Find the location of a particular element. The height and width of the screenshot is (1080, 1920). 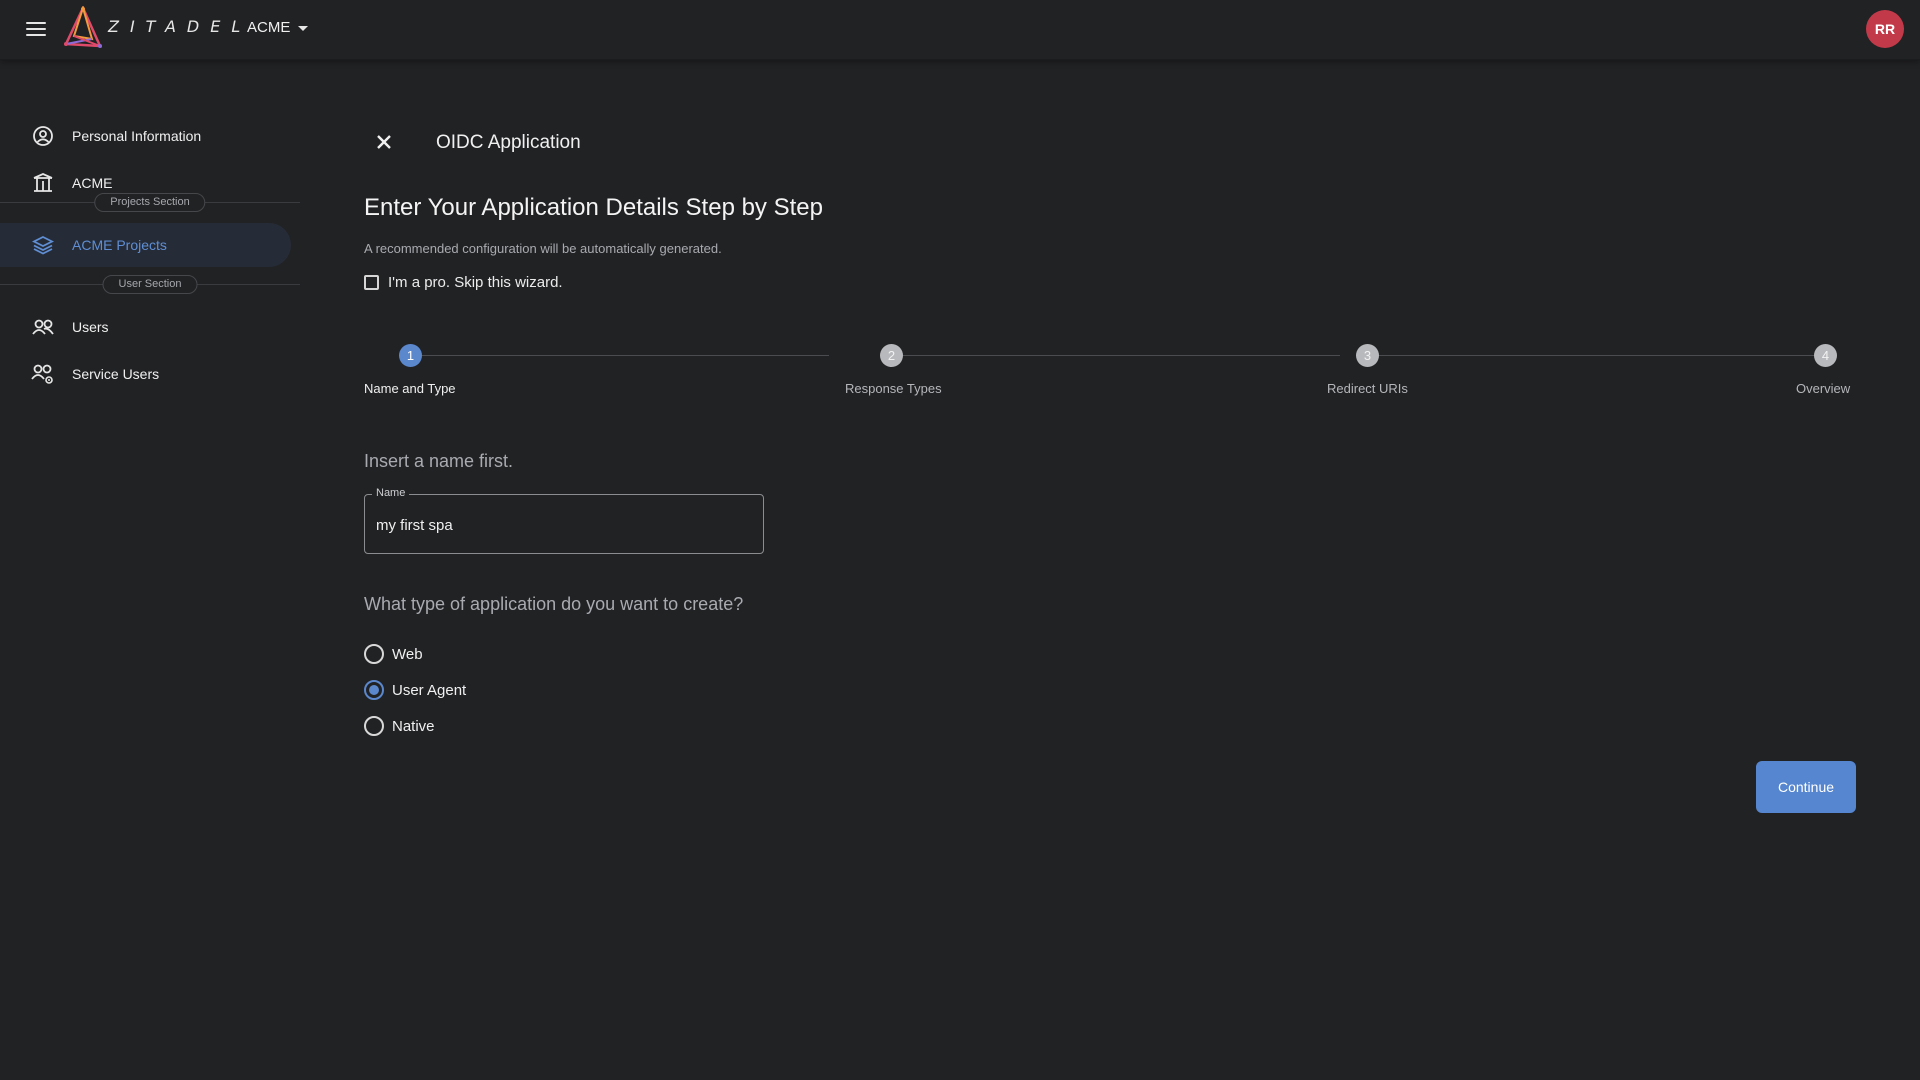

section-label: User Section is located at coordinates (150, 284).